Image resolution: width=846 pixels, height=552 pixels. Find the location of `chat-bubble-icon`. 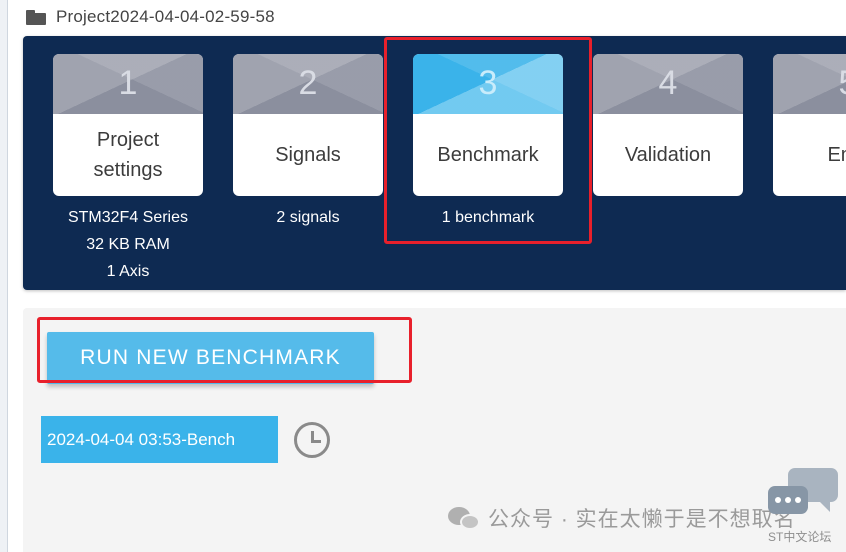

chat-bubble-icon is located at coordinates (788, 500).